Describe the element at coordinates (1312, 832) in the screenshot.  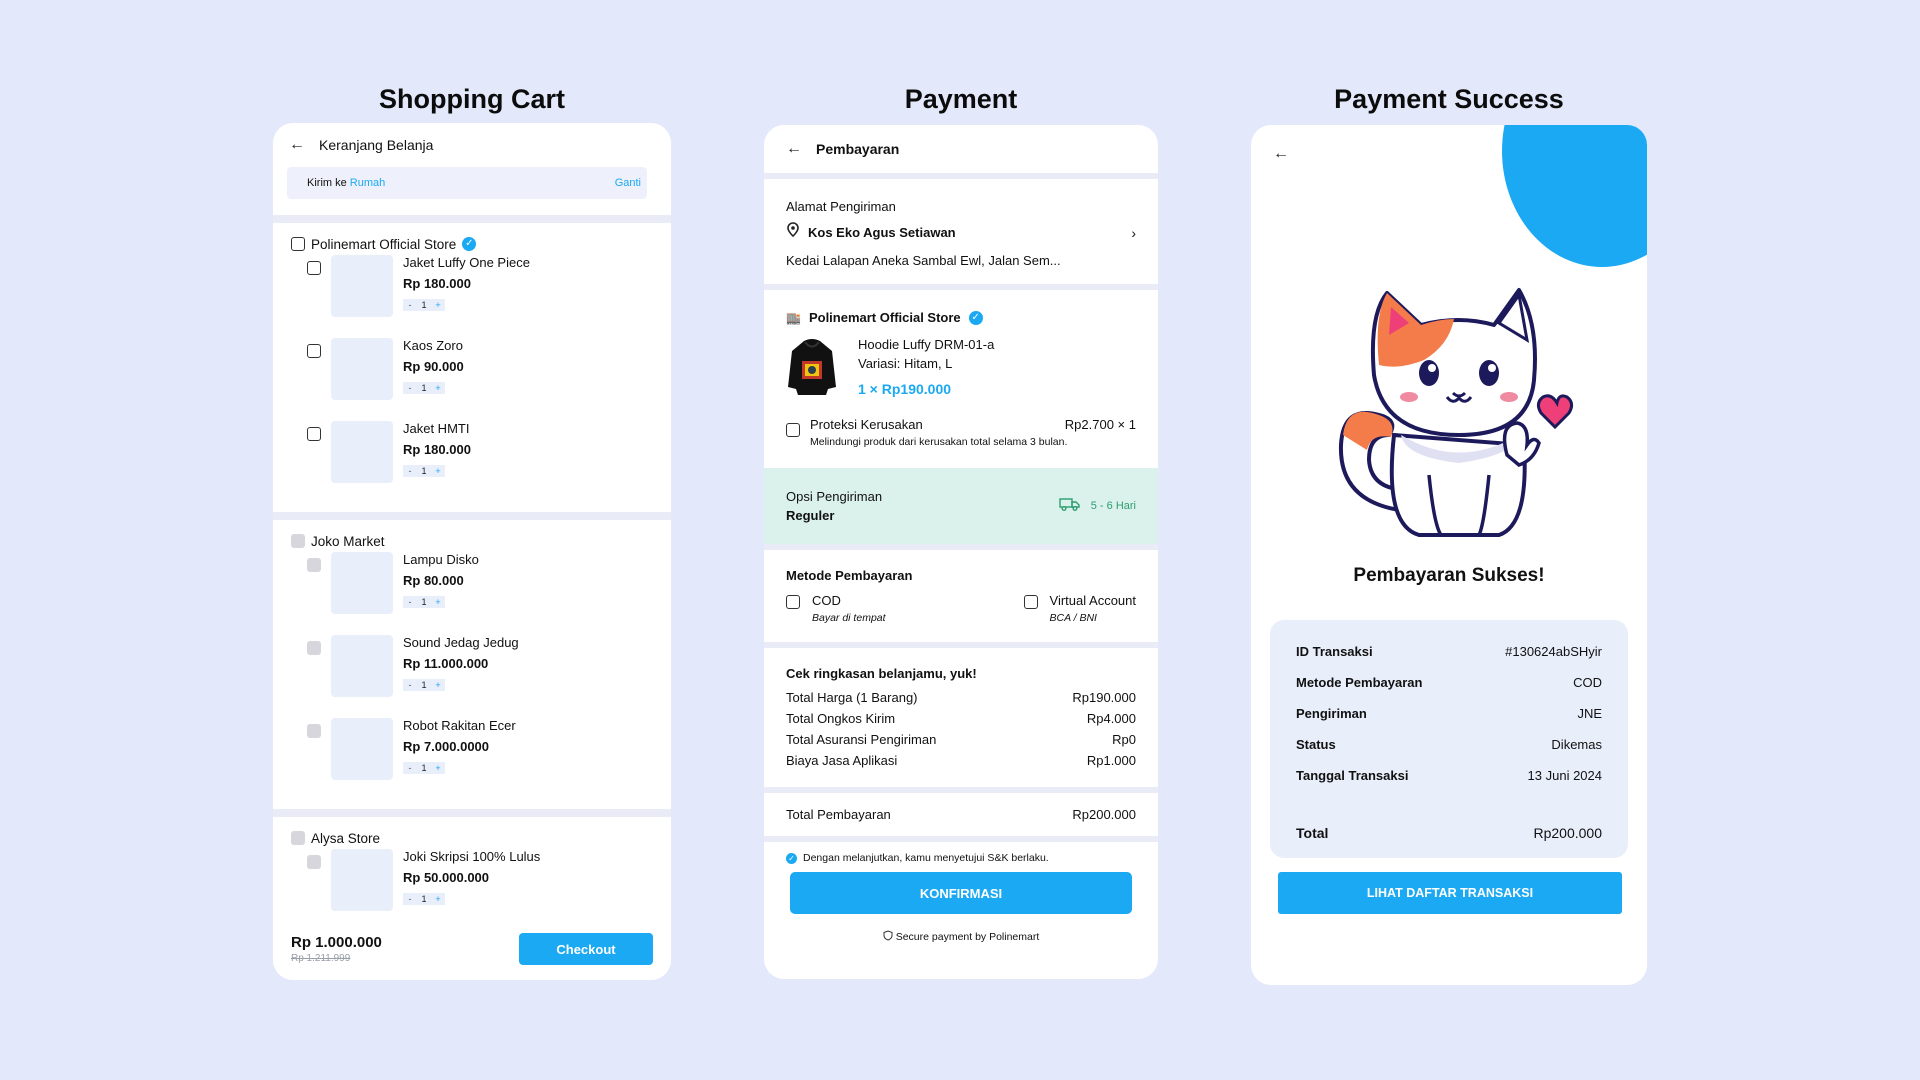
I see `detail-total-label: Total` at that location.